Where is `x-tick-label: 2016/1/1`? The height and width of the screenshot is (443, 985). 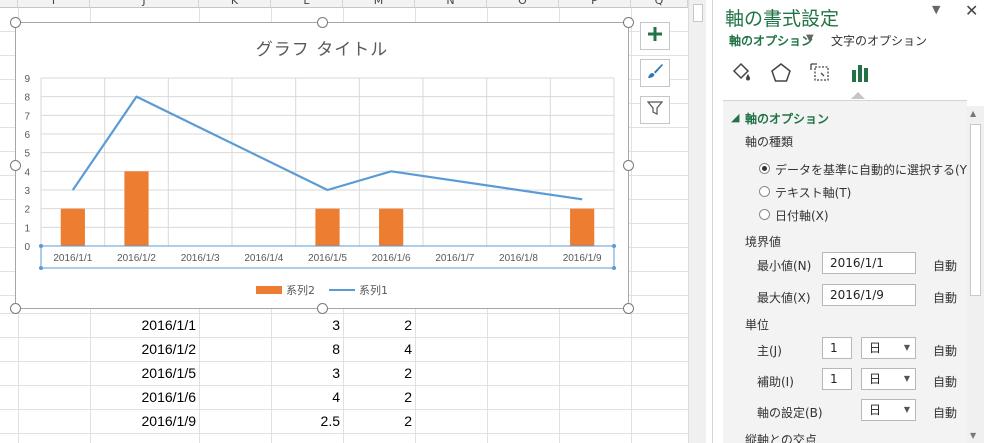
x-tick-label: 2016/1/1 is located at coordinates (72, 258).